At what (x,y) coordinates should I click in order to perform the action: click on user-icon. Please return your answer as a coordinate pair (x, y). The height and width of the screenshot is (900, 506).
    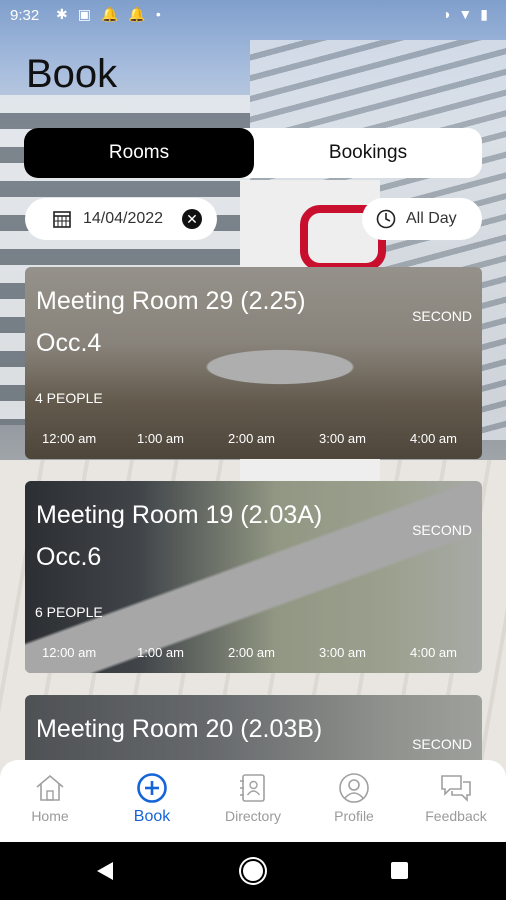
    Looking at the image, I should click on (354, 788).